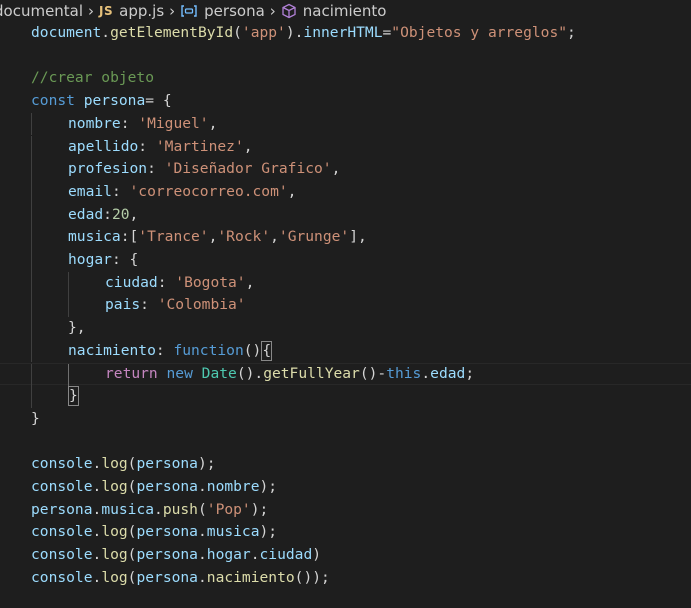 The height and width of the screenshot is (608, 691). What do you see at coordinates (345, 101) in the screenshot?
I see `code-line: const persona= {` at bounding box center [345, 101].